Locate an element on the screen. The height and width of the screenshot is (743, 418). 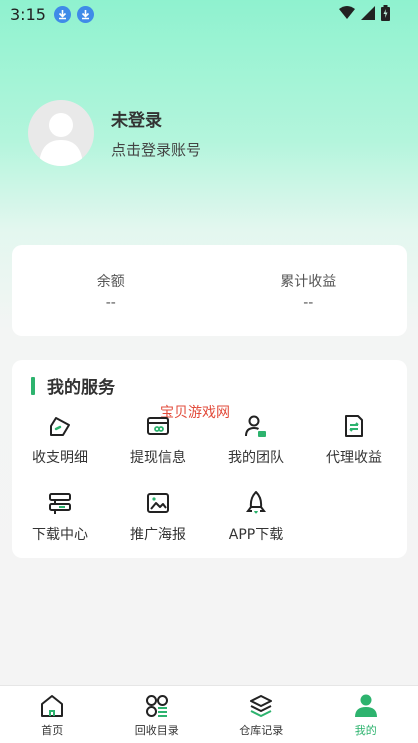
total-income-item: 累计收益 -- is located at coordinates (309, 290).